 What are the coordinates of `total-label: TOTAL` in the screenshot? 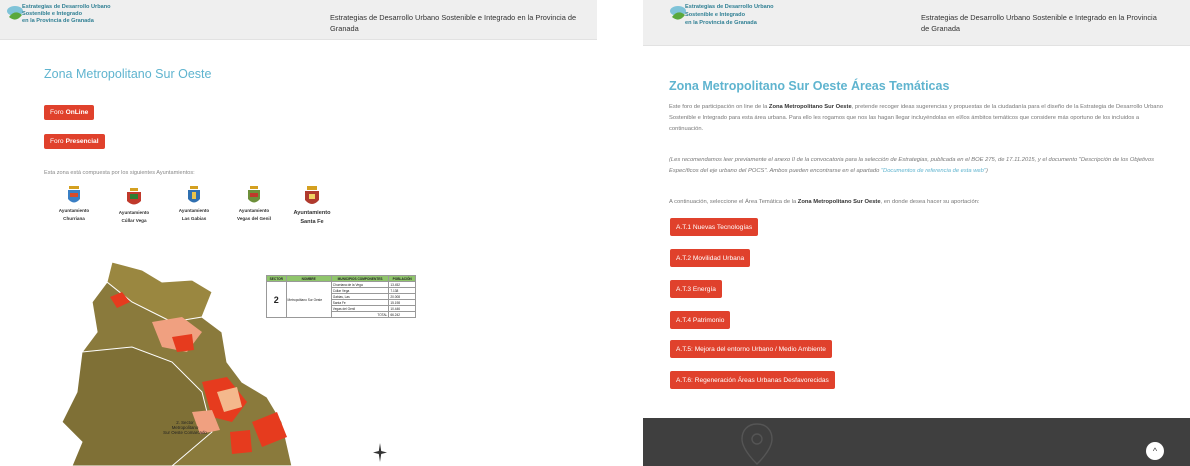 It's located at (360, 314).